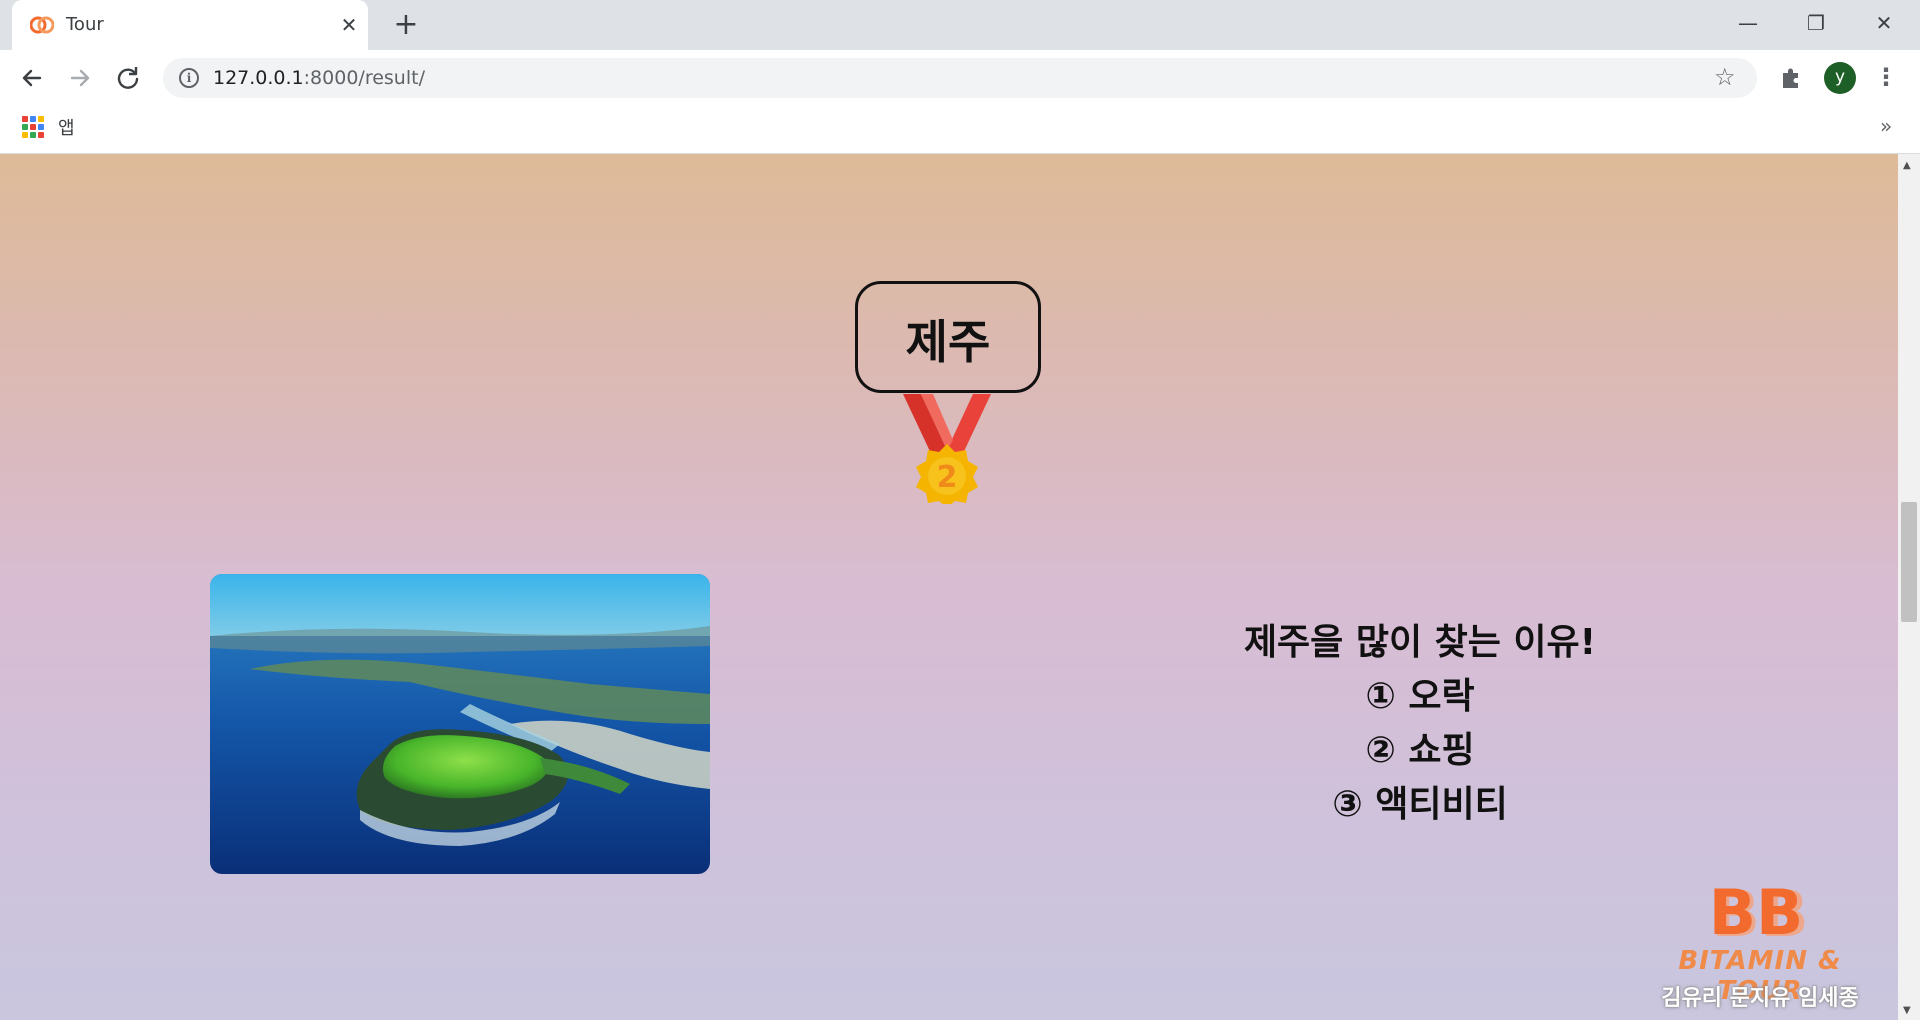 The width and height of the screenshot is (1920, 1020). What do you see at coordinates (1756, 913) in the screenshot?
I see `logo-mark-letters: BB` at bounding box center [1756, 913].